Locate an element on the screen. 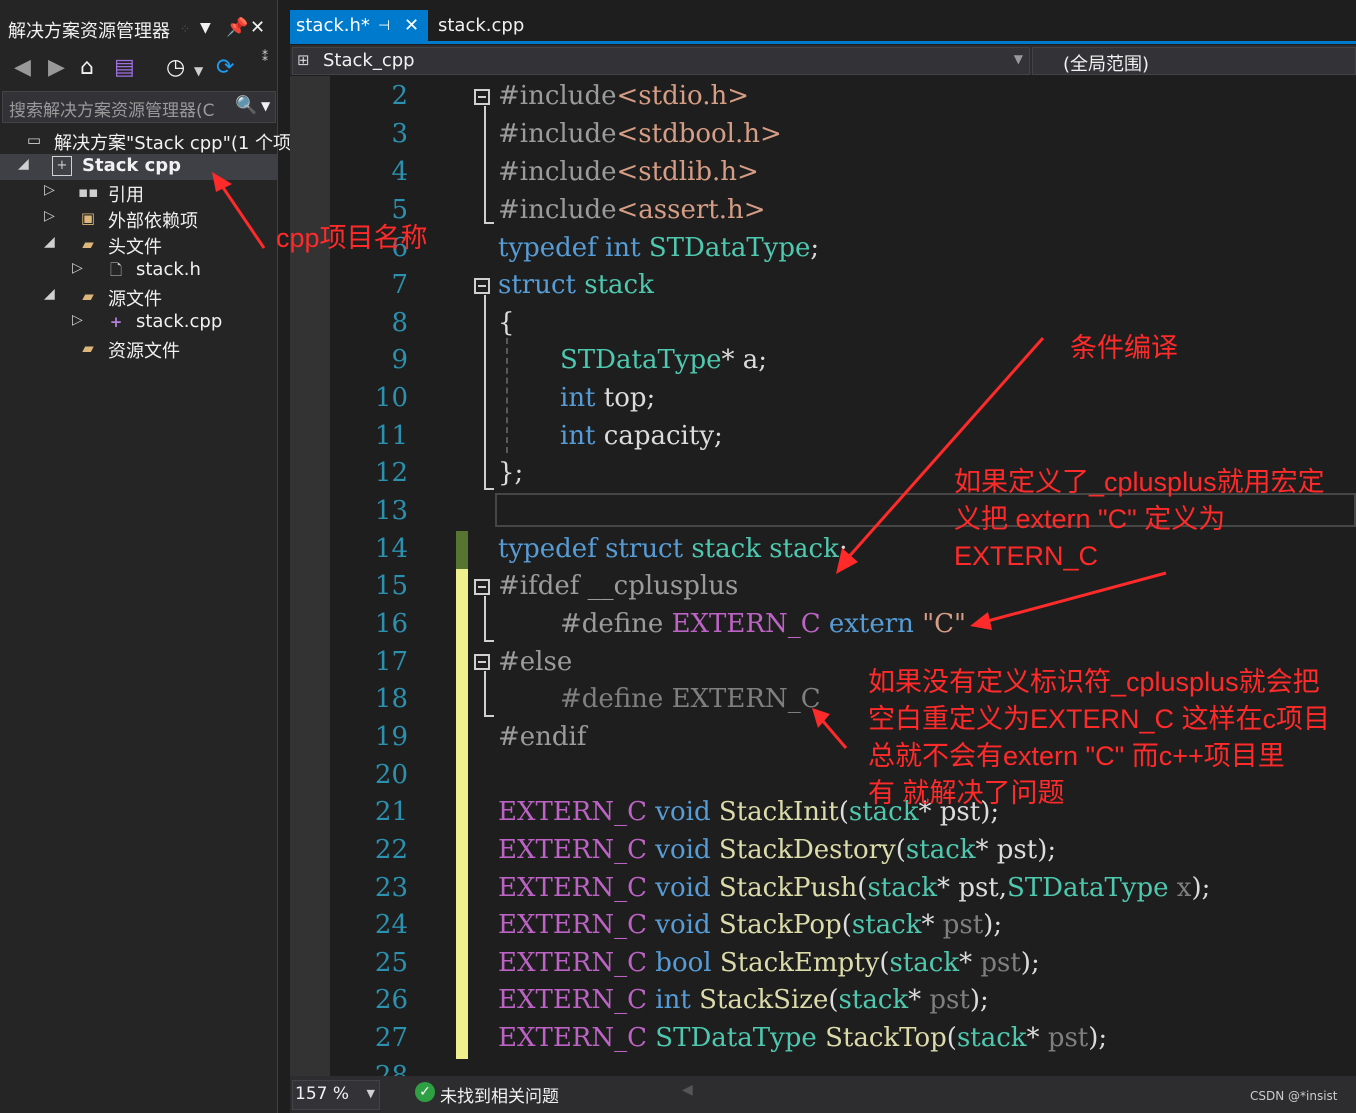  tree-item-label: 外部依赖项 is located at coordinates (153, 221).